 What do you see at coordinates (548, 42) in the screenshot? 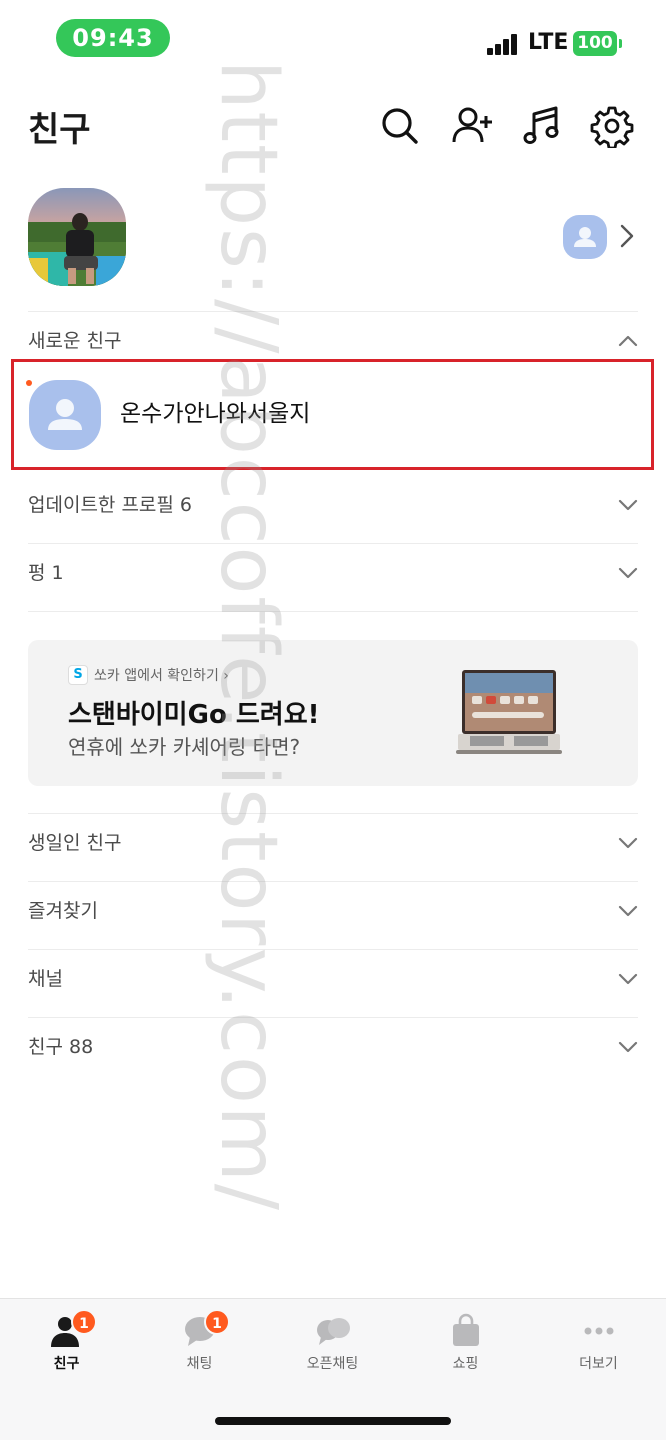
I see `network-label: LTE` at bounding box center [548, 42].